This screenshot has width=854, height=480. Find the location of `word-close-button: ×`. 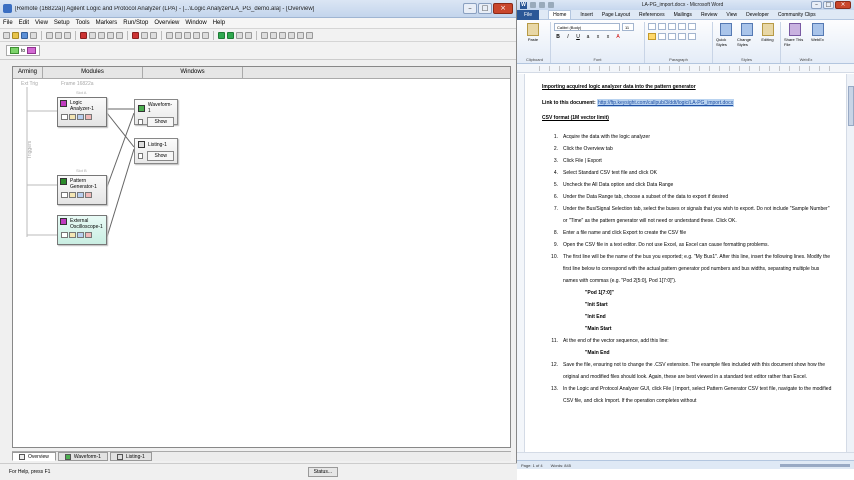

word-close-button: × is located at coordinates (843, 5).